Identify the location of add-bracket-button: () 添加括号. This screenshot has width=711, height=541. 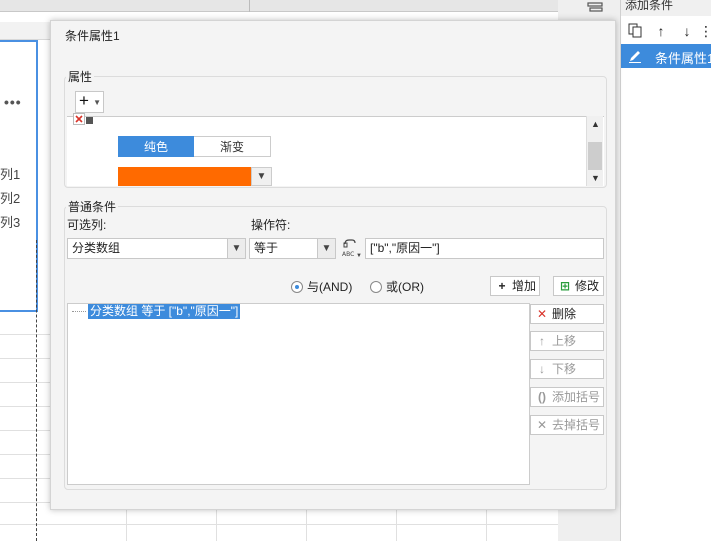
(567, 397).